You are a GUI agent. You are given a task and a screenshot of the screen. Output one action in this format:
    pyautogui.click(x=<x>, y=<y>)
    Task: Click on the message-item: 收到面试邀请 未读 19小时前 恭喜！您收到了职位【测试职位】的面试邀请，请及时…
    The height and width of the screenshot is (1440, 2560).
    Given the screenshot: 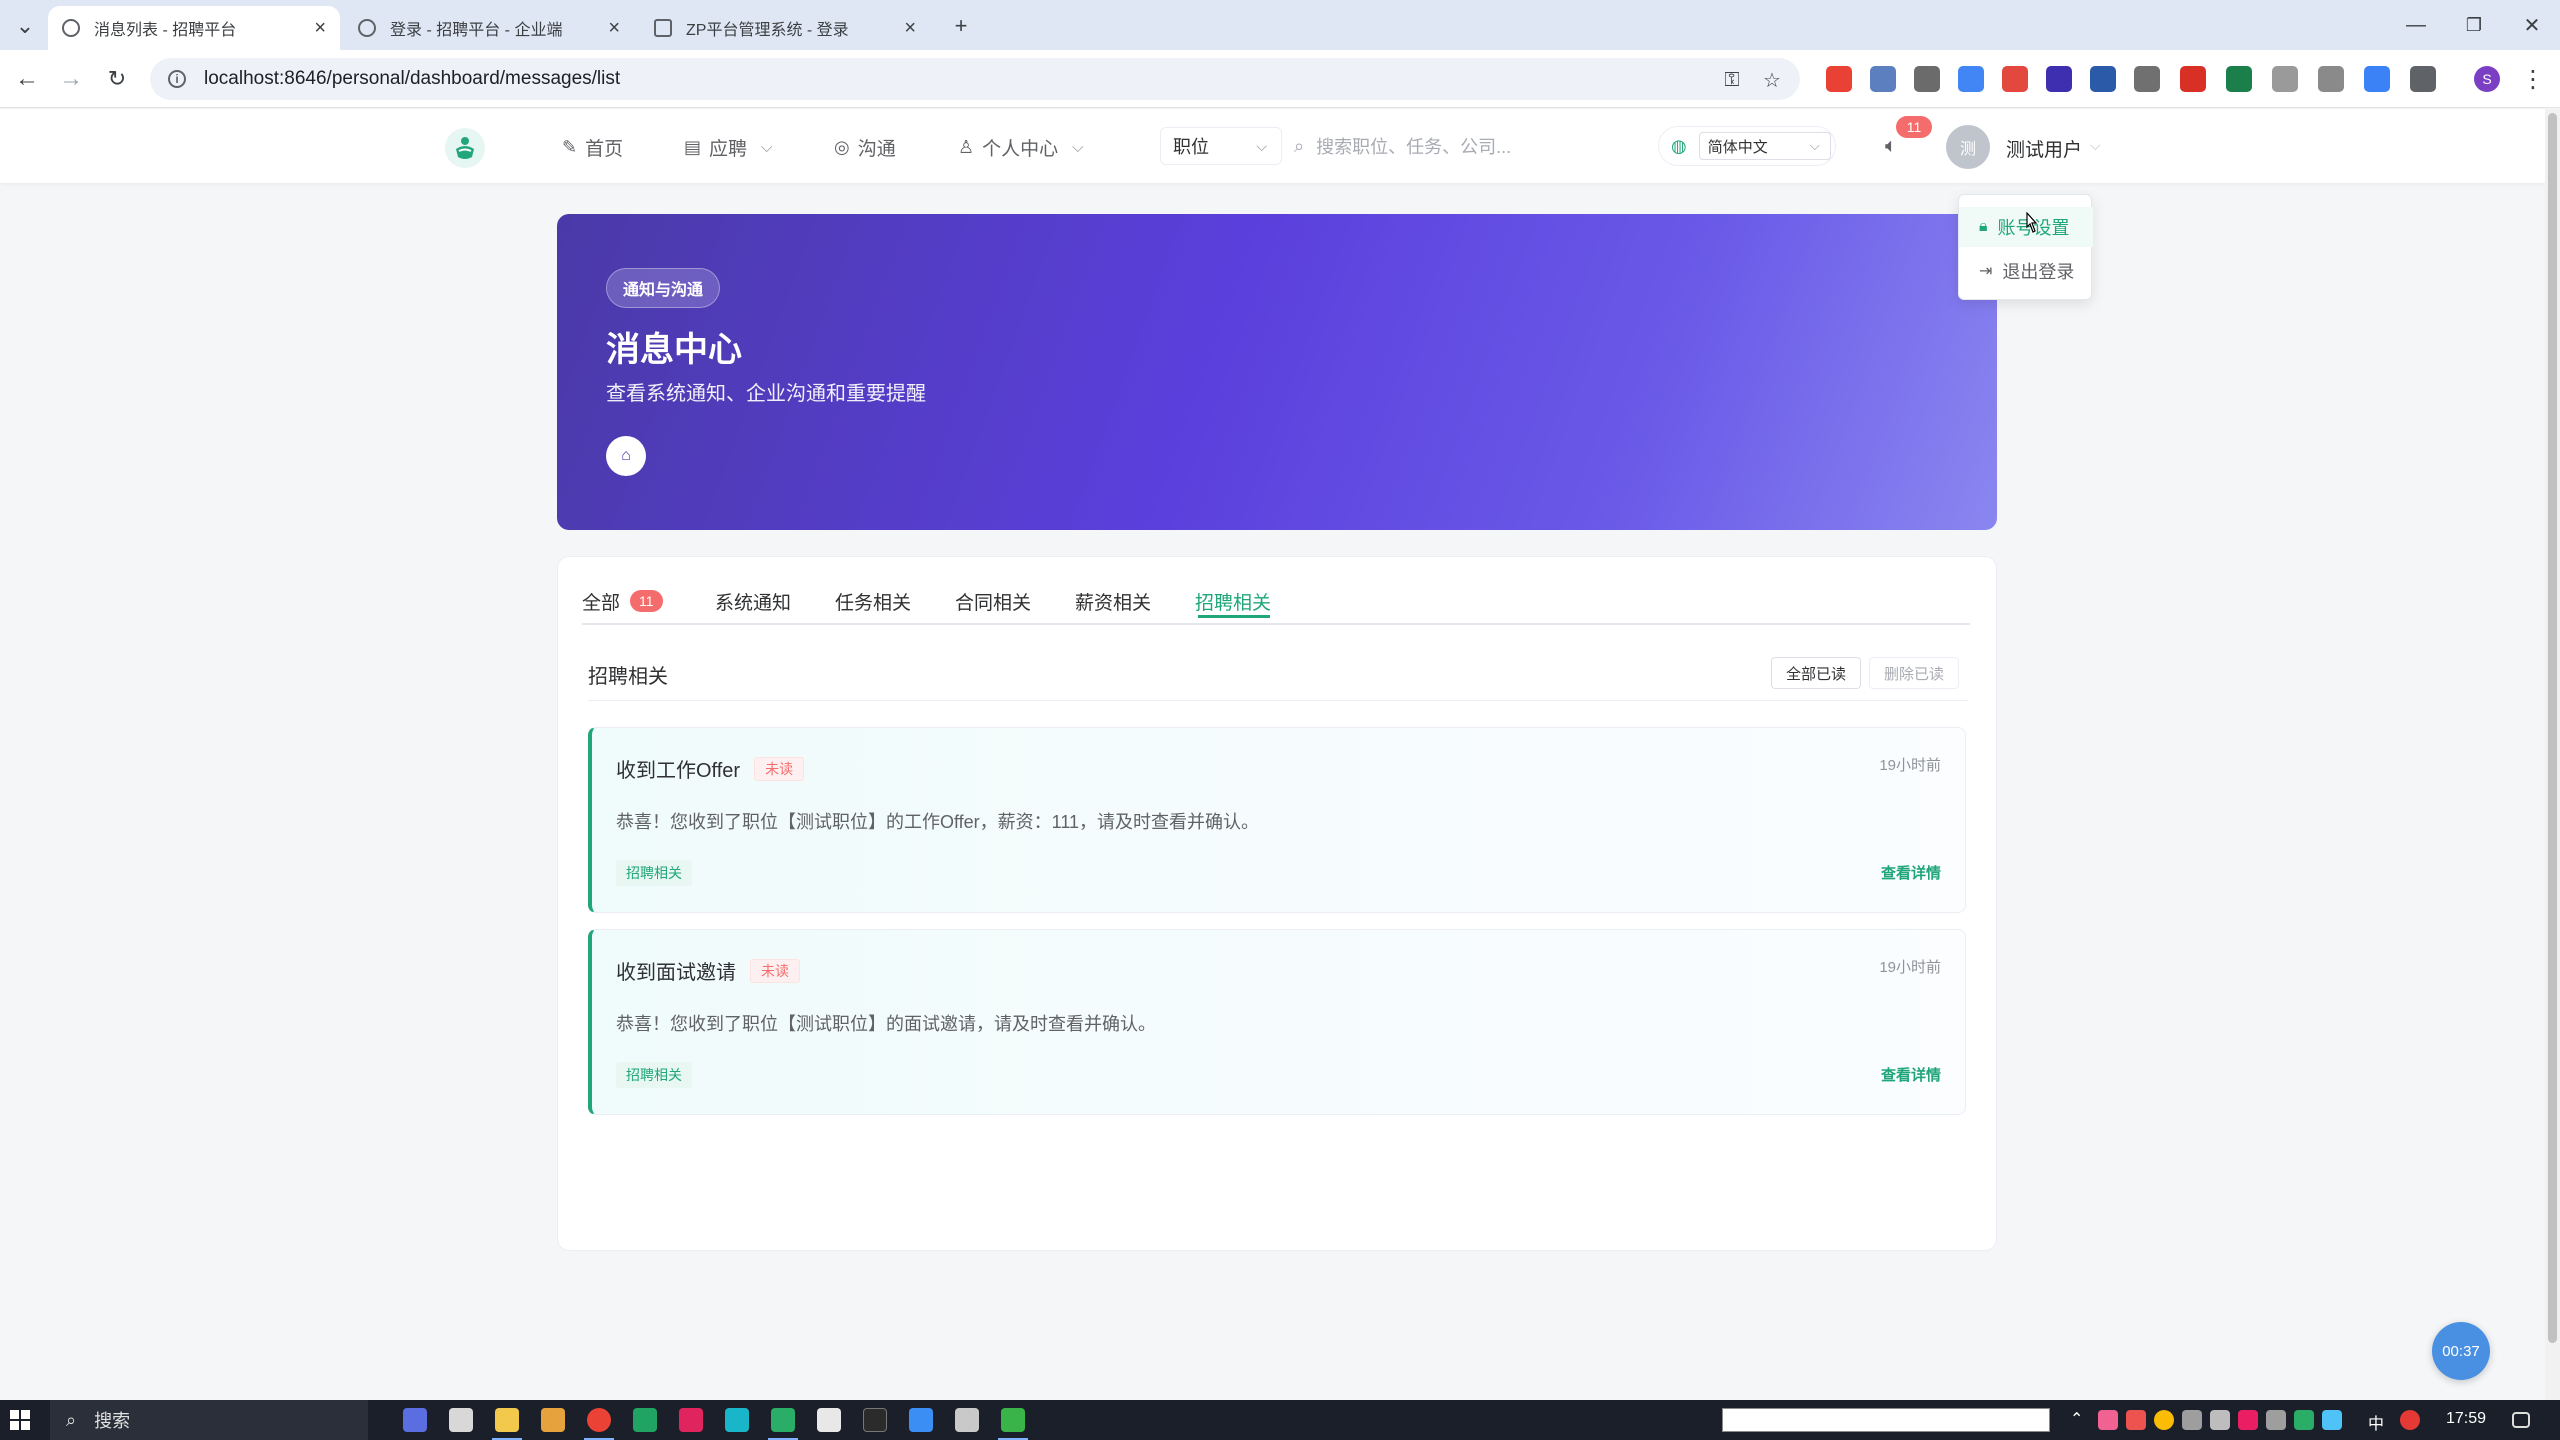 What is the action you would take?
    pyautogui.click(x=1277, y=1022)
    